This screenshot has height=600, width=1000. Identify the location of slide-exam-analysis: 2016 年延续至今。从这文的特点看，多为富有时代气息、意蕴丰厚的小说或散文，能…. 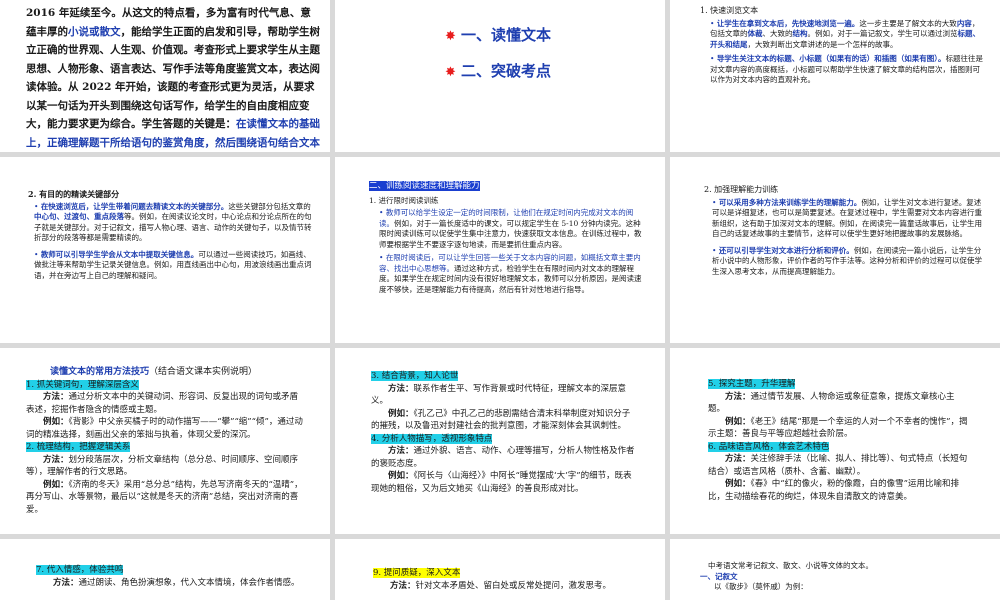
(165, 76).